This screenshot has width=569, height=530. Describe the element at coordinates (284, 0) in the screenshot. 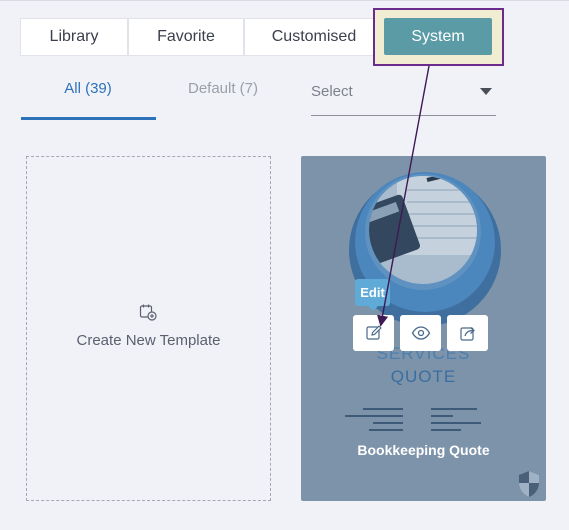

I see `top-divider` at that location.